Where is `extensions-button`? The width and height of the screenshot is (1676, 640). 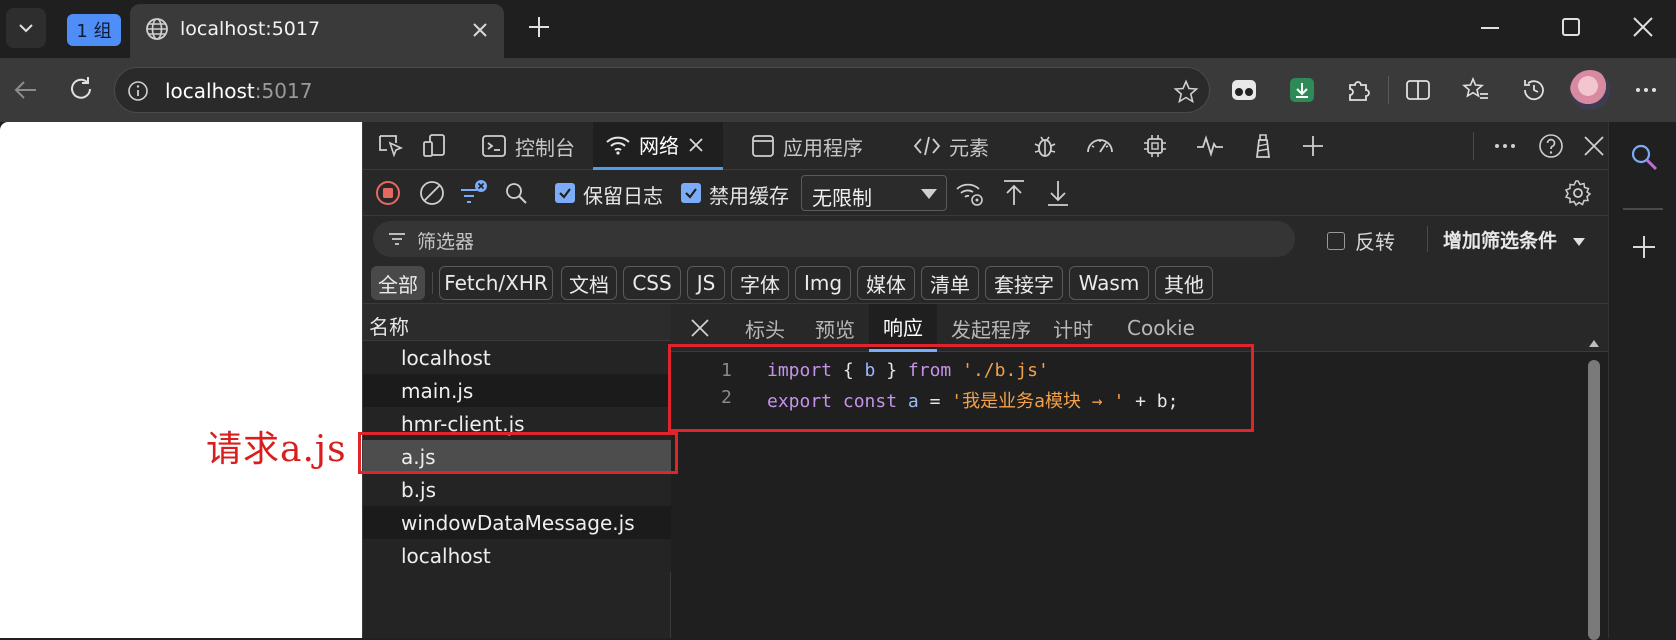
extensions-button is located at coordinates (1358, 90).